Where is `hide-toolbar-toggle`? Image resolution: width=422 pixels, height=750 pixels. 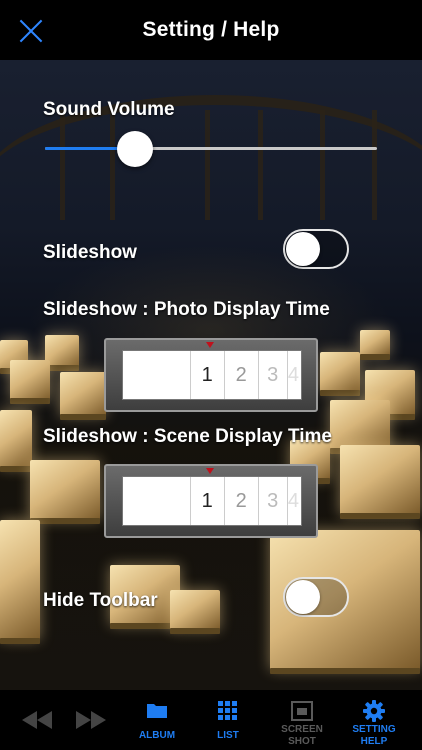 hide-toolbar-toggle is located at coordinates (316, 597).